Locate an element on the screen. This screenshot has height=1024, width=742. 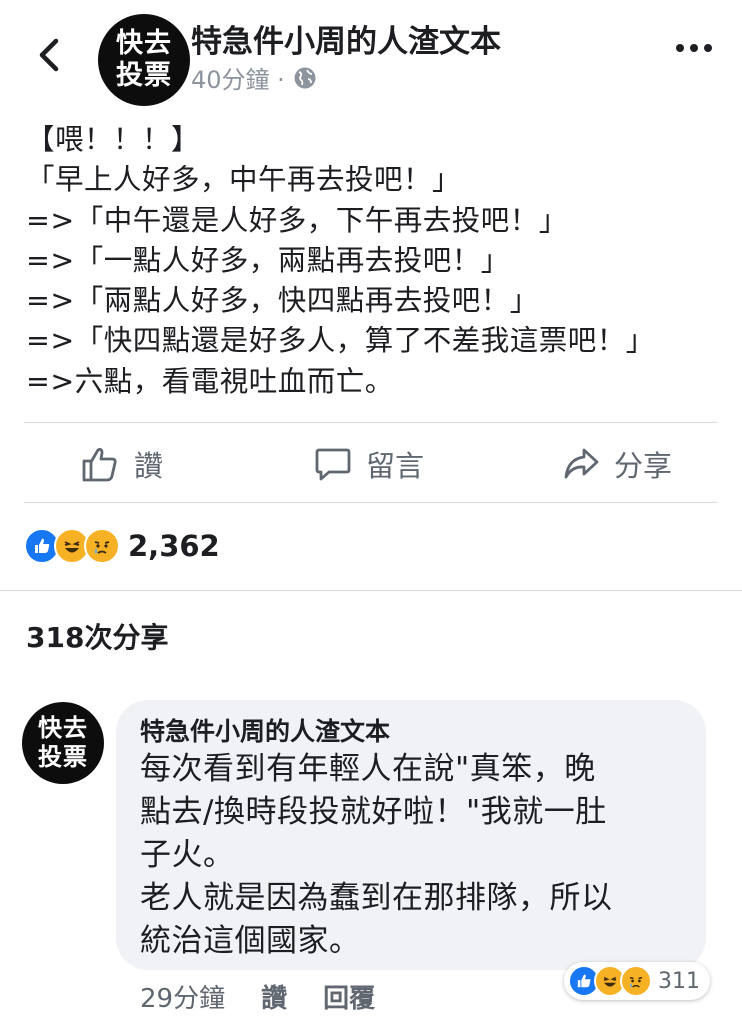
comment-reactions: 311 is located at coordinates (637, 981).